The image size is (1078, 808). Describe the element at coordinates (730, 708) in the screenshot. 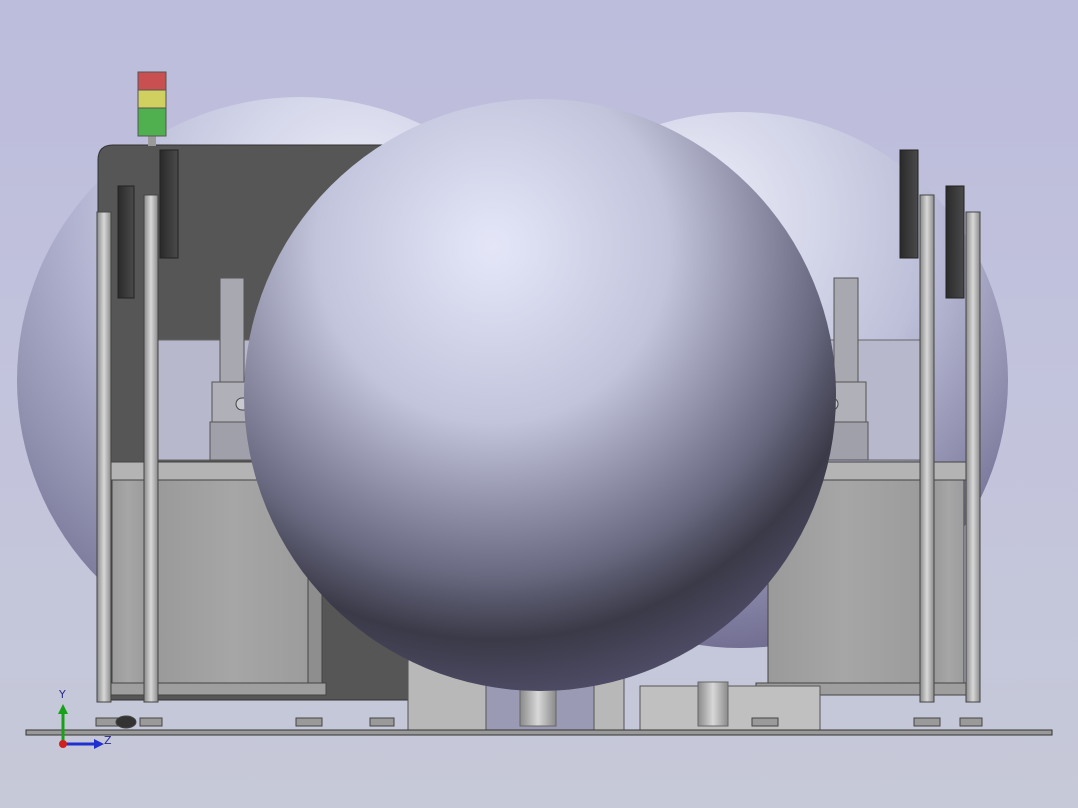

I see `right-base-block` at that location.